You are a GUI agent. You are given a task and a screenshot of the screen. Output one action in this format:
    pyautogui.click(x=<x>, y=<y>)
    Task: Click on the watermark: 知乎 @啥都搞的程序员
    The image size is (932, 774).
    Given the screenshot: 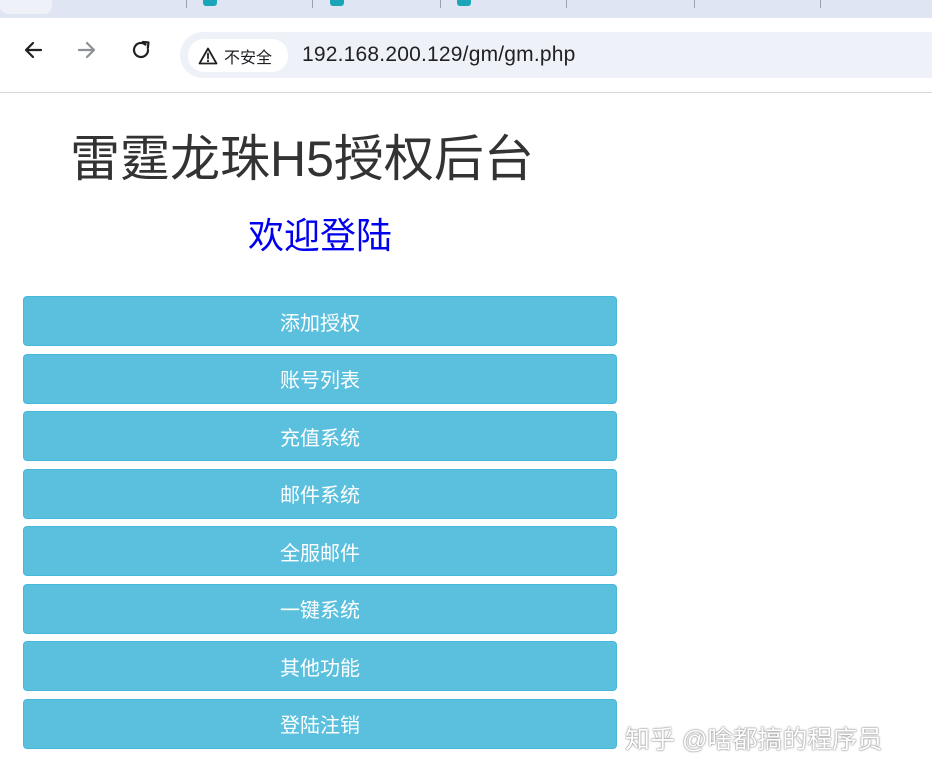 What is the action you would take?
    pyautogui.click(x=754, y=740)
    